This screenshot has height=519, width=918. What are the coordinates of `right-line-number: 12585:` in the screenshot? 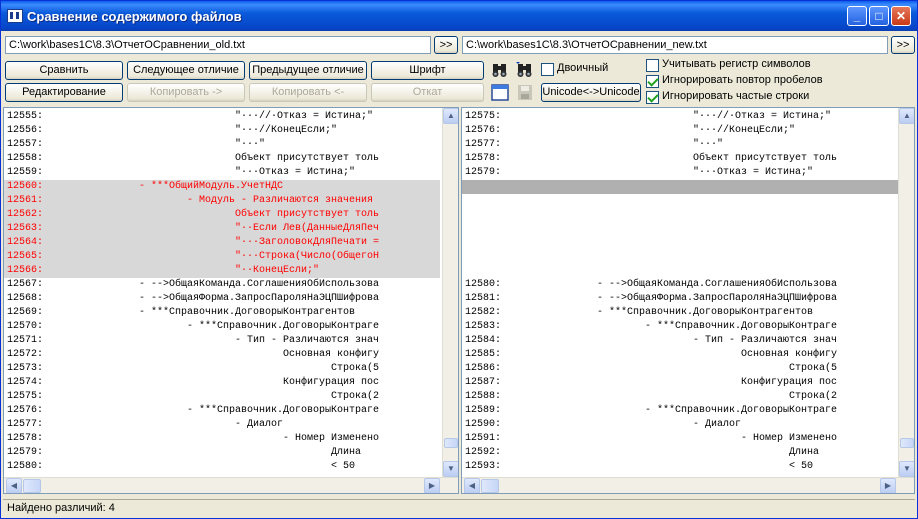 It's located at (483, 354).